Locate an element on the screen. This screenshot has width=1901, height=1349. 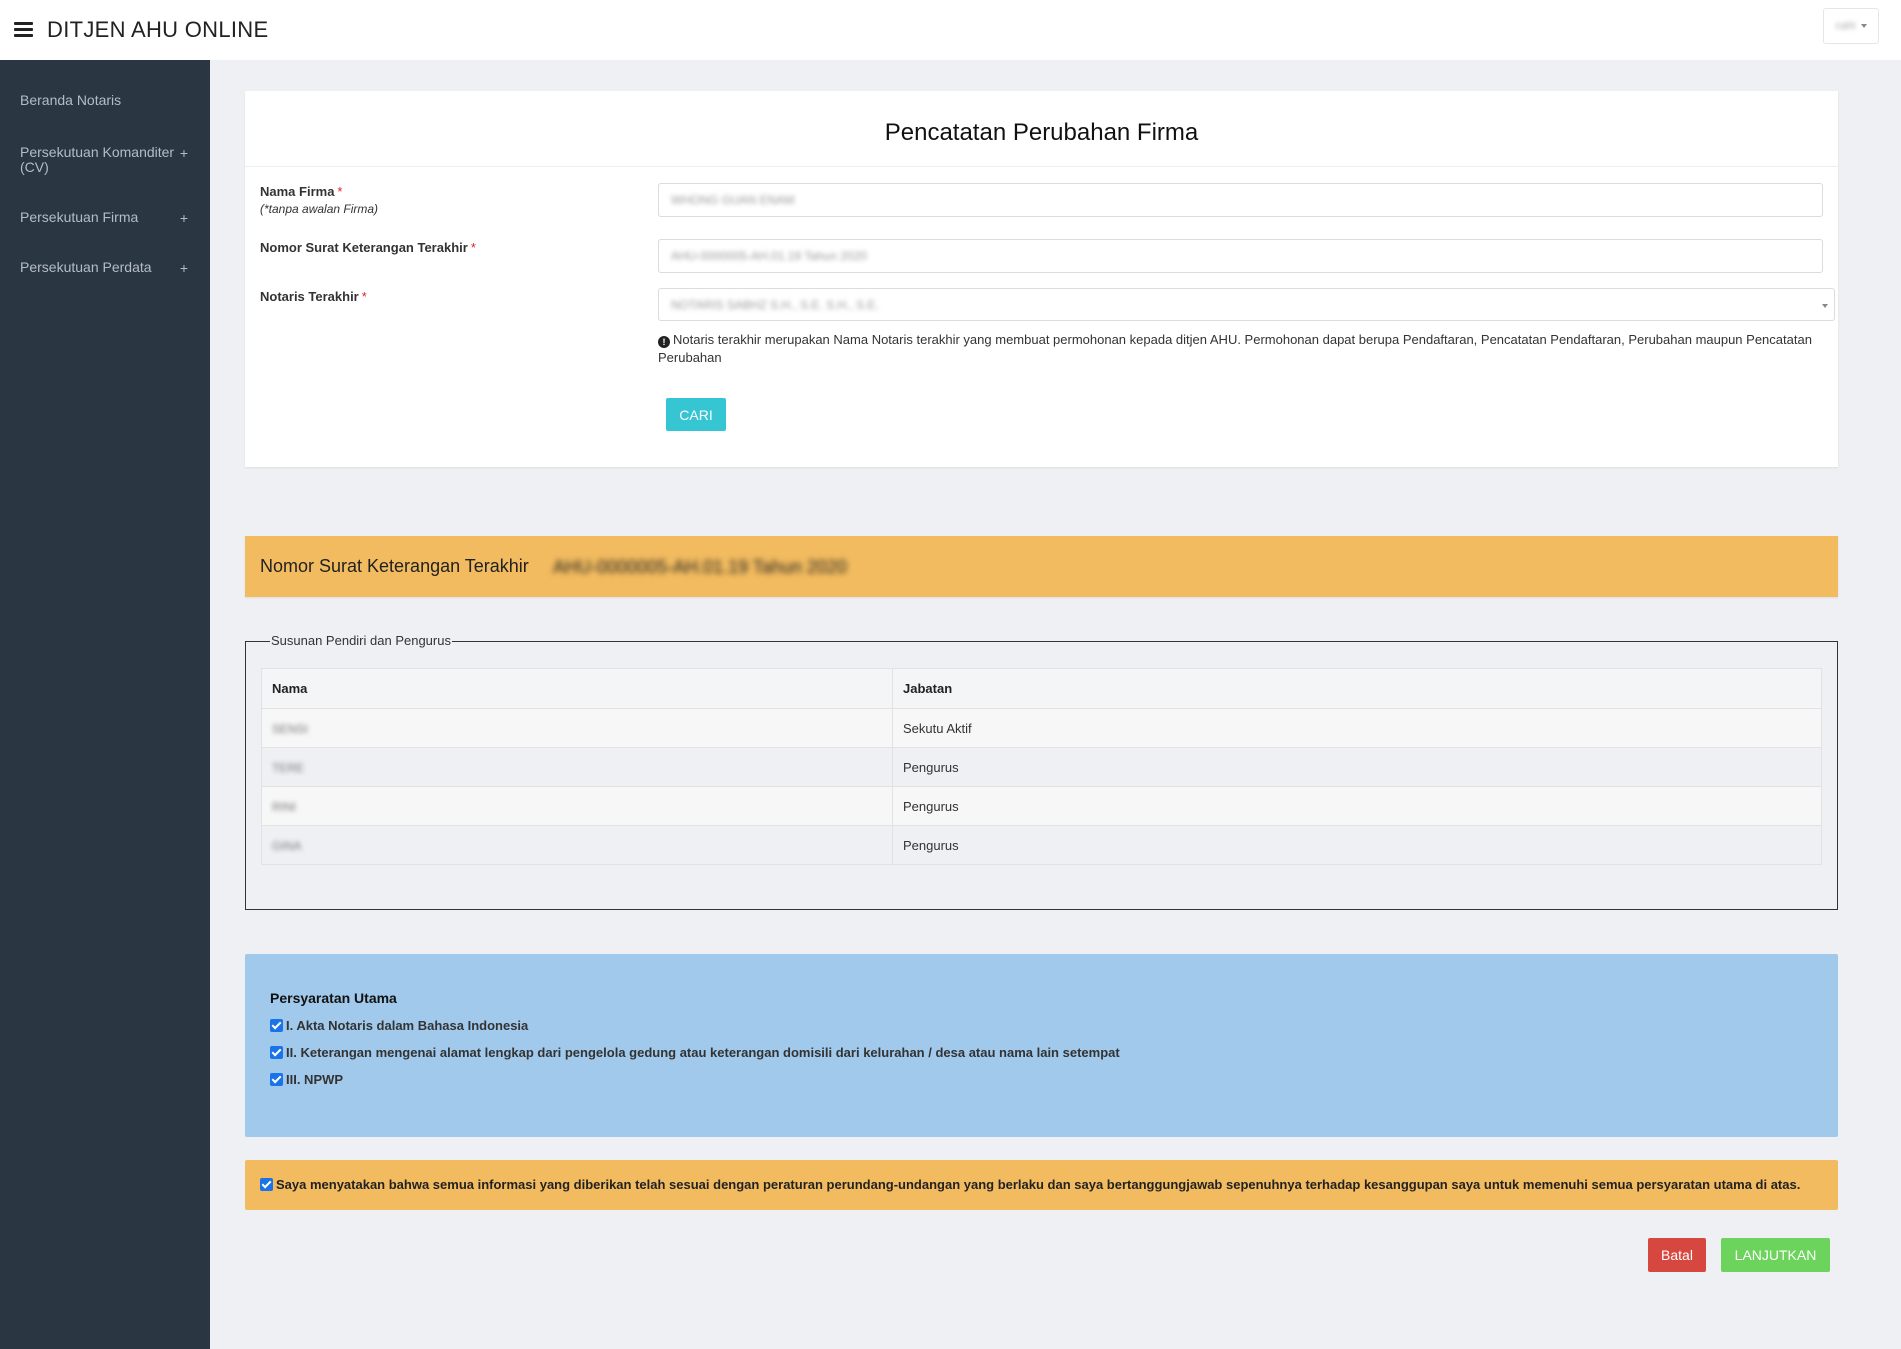
cell-nama: TERE is located at coordinates (577, 767).